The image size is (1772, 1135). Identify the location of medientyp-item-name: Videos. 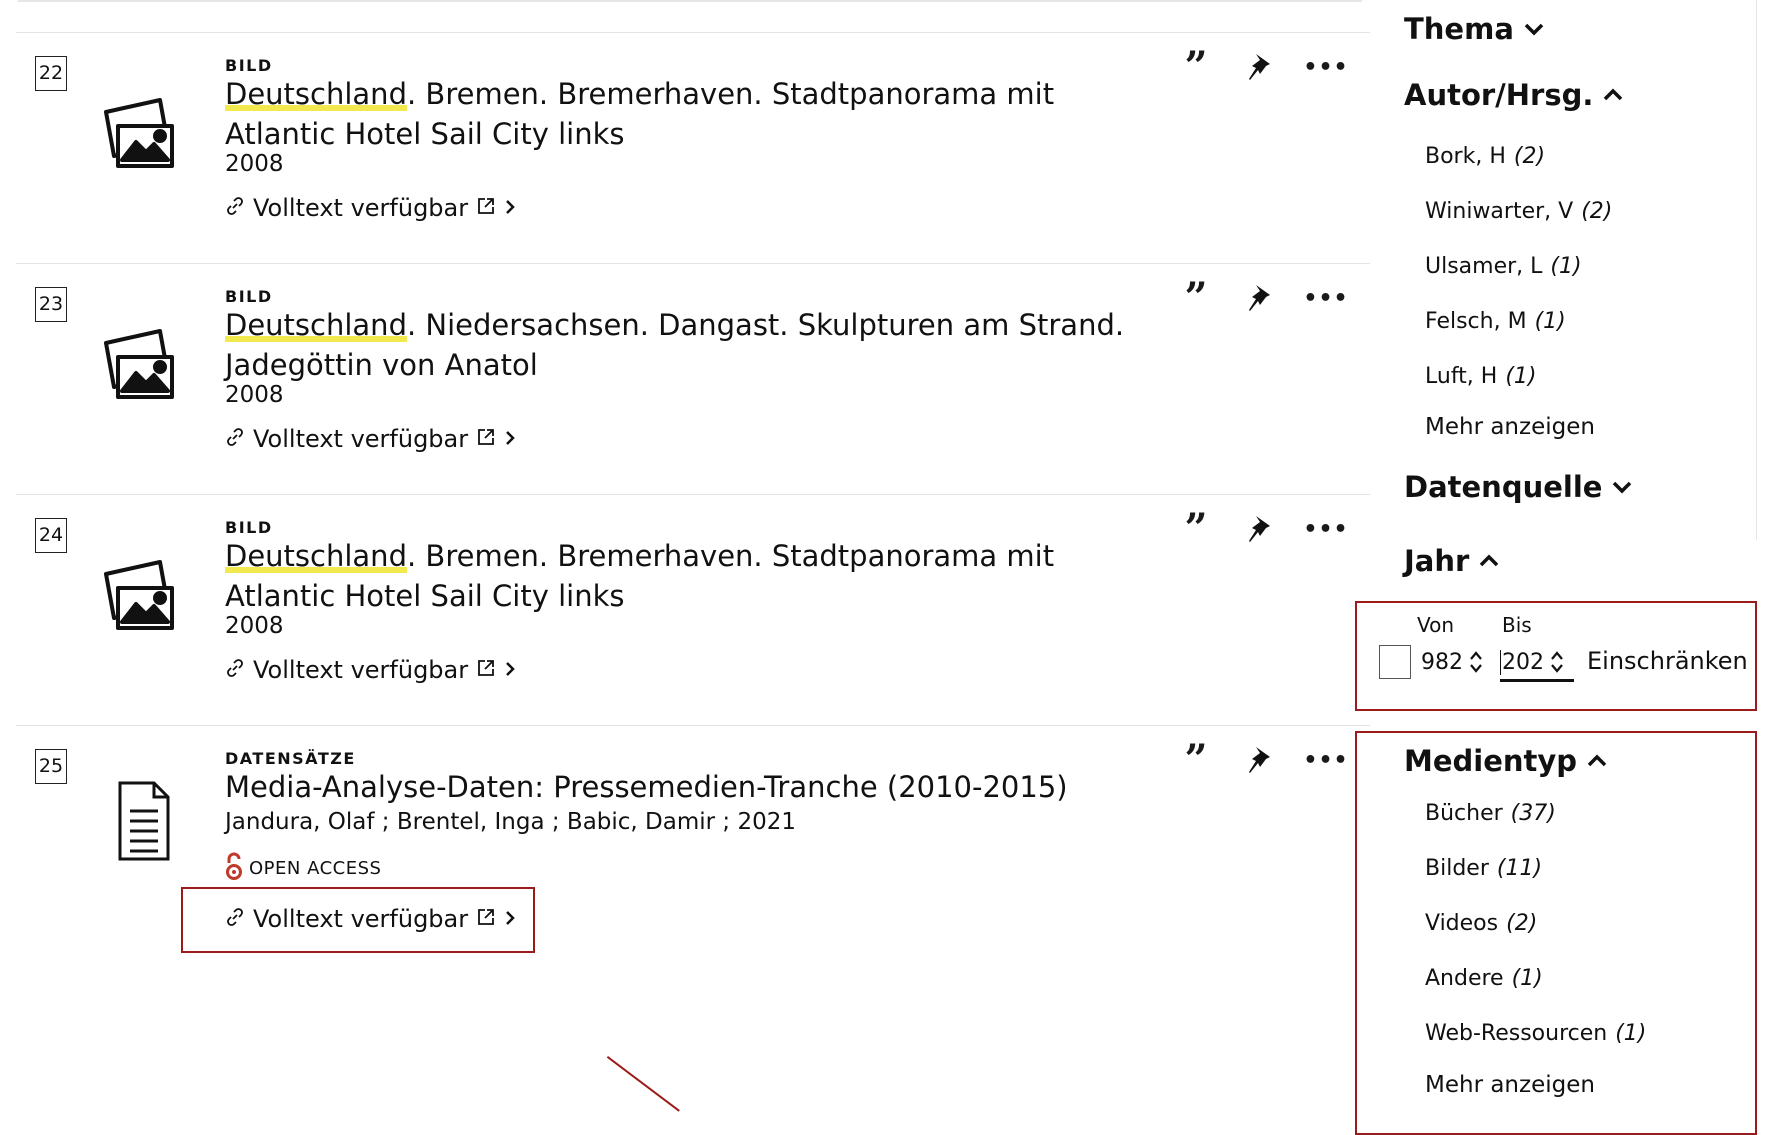
(1462, 923).